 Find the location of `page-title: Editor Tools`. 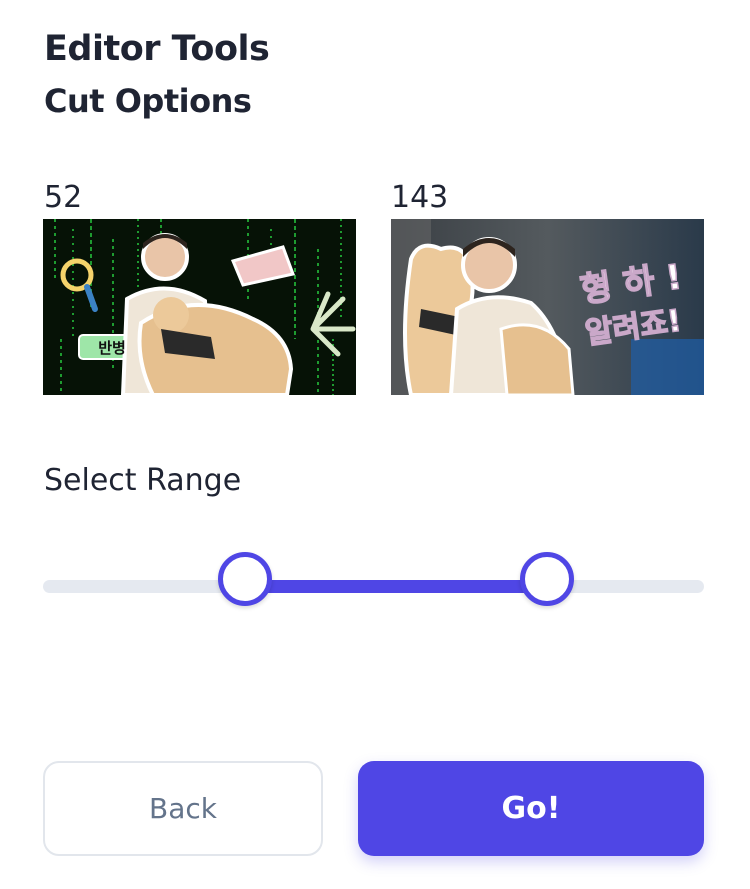

page-title: Editor Tools is located at coordinates (157, 49).